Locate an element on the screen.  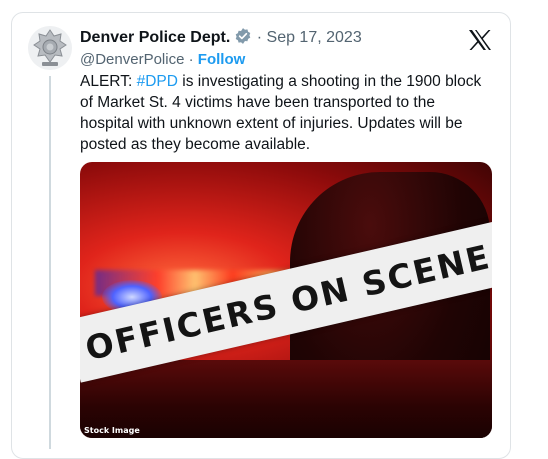
hashtag-link: #DPD is located at coordinates (157, 81).